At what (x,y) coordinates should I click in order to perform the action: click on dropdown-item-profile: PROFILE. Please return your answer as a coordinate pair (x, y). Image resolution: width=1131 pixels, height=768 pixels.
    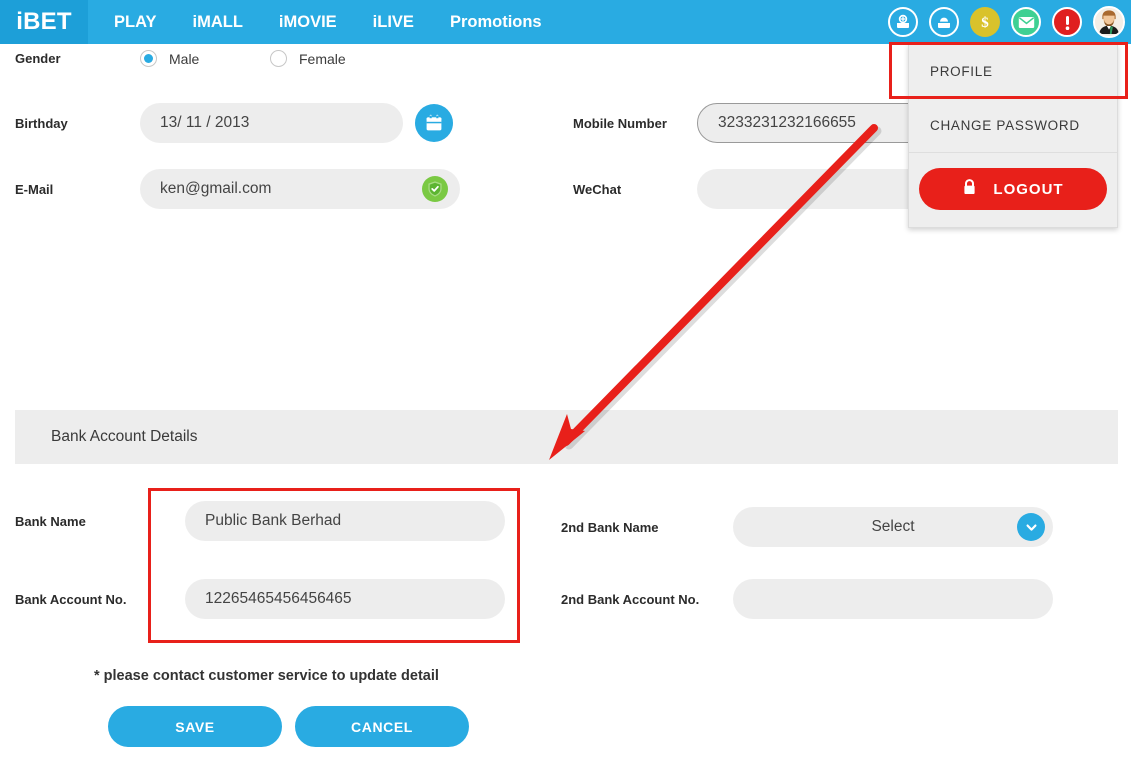
    Looking at the image, I should click on (1013, 72).